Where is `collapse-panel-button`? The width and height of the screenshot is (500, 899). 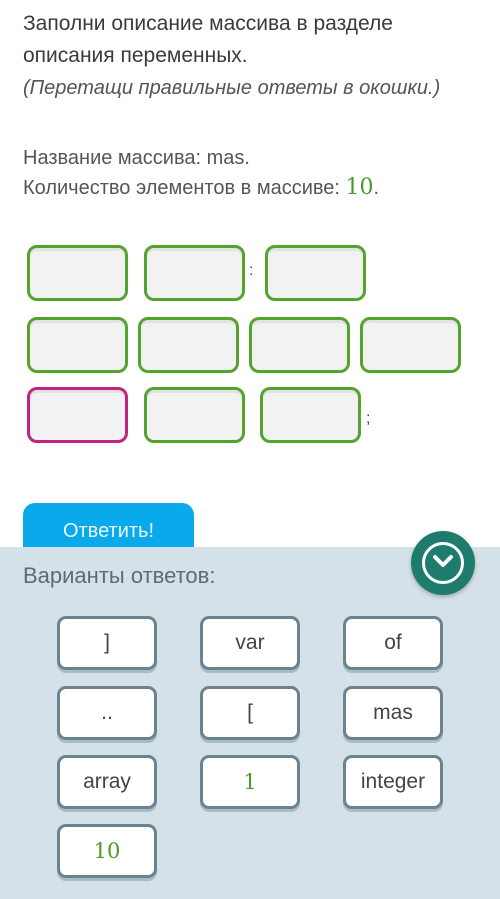
collapse-panel-button is located at coordinates (443, 563).